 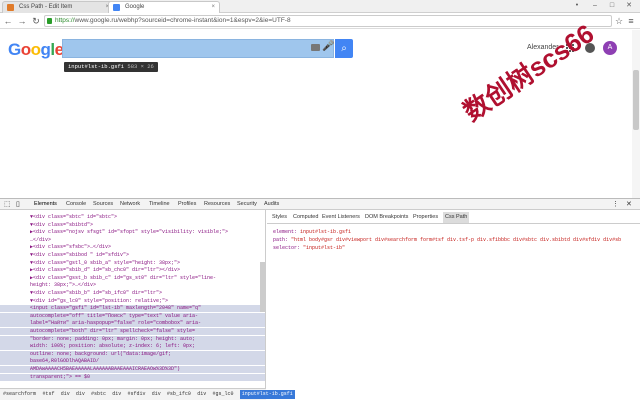 I want to click on tab-security: Security, so click(x=247, y=204).